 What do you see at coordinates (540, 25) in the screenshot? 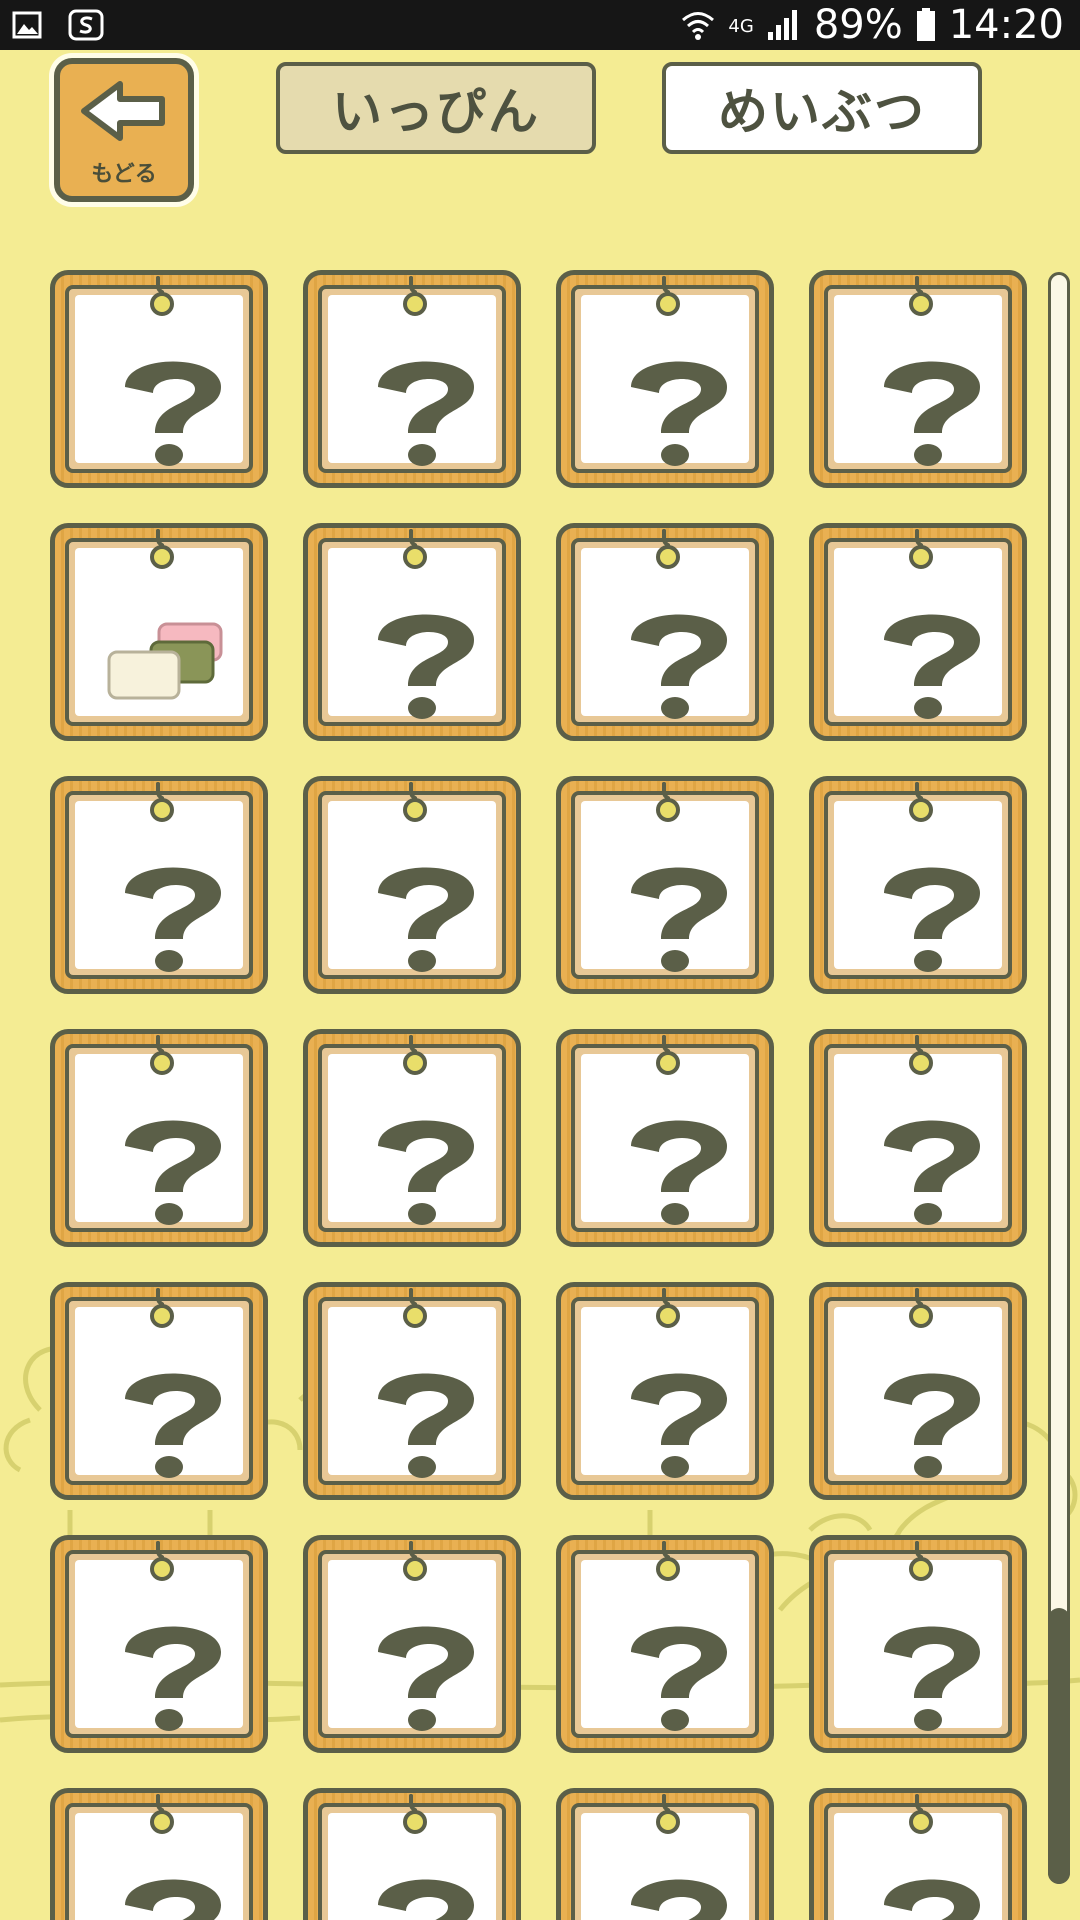
I see `status-bar: 4G 89% 14:20` at bounding box center [540, 25].